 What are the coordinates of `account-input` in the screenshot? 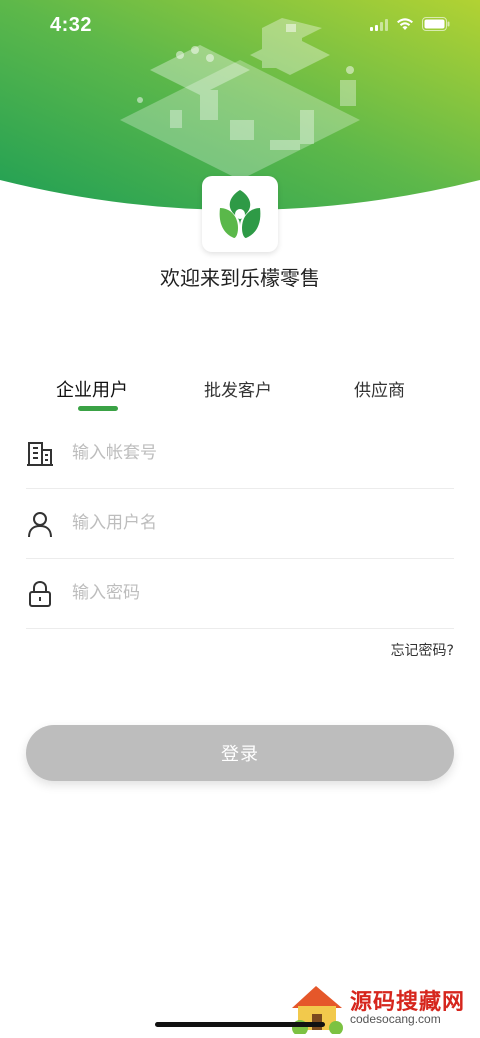 It's located at (252, 453).